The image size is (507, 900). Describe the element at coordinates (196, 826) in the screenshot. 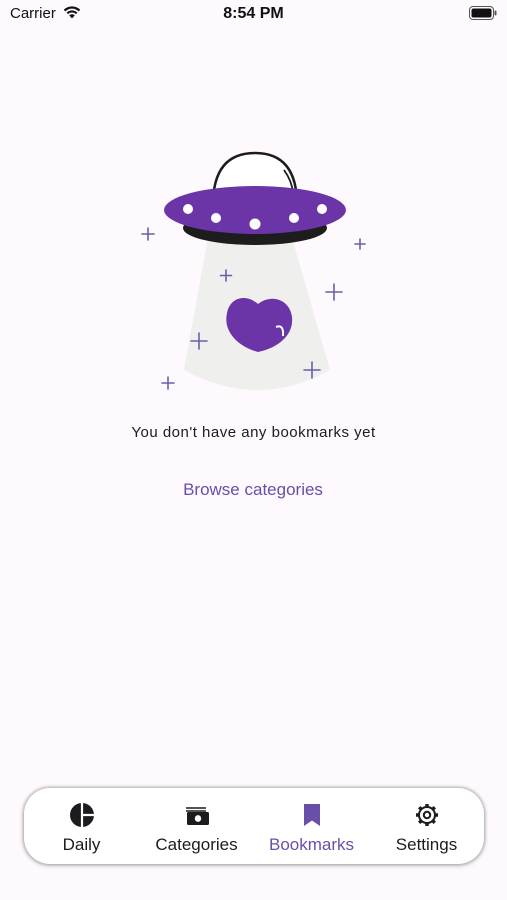

I see `tab-categories: Categories` at that location.